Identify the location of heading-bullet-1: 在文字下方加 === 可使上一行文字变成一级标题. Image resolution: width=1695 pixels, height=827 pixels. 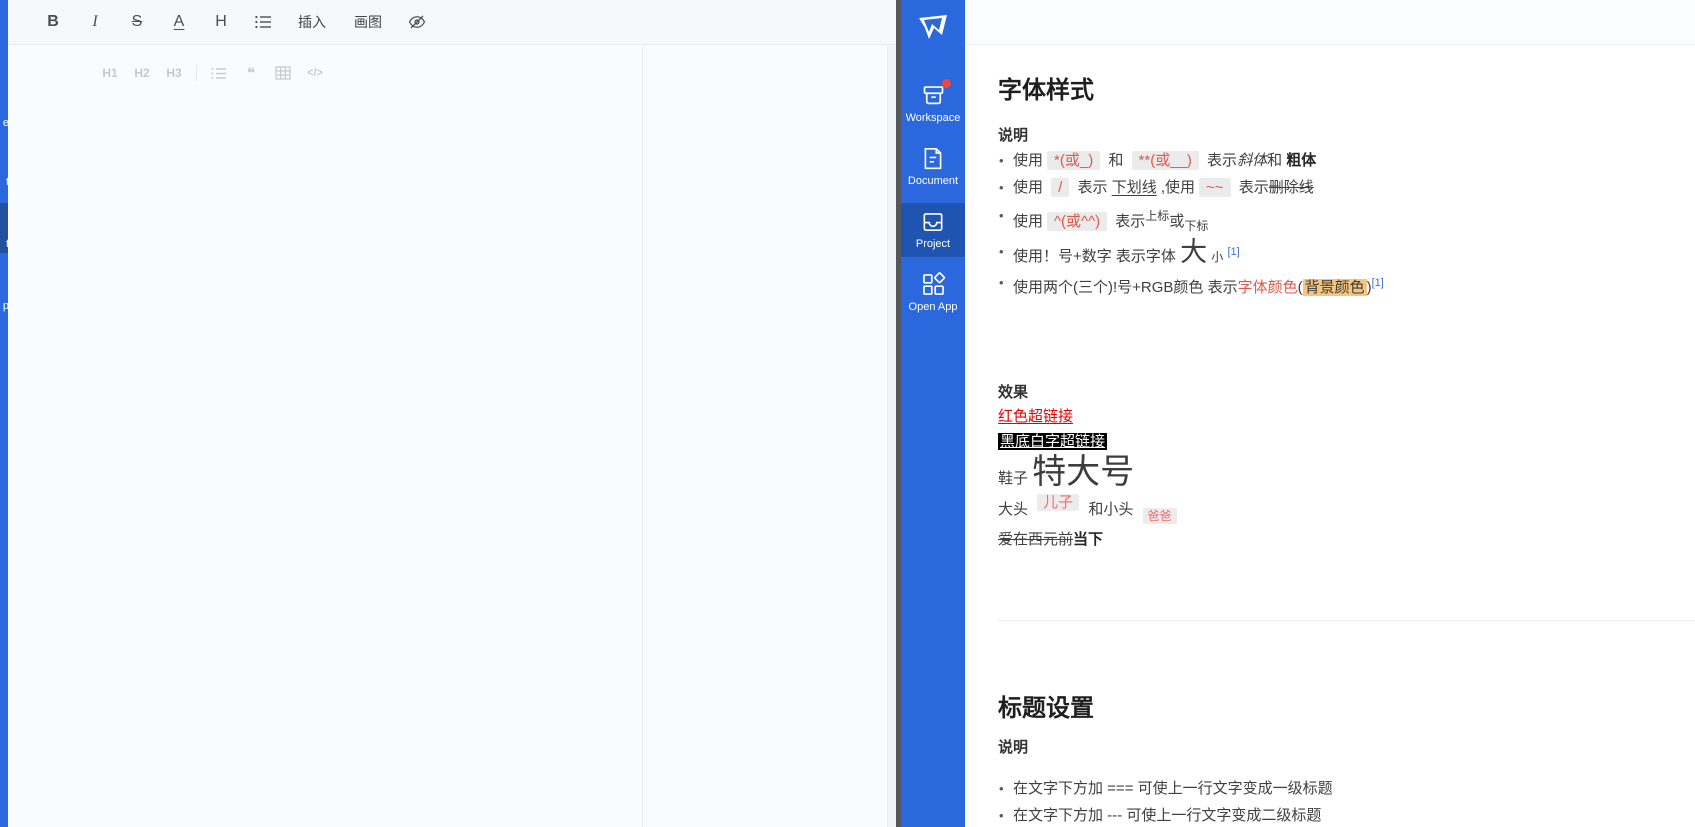
(1166, 789).